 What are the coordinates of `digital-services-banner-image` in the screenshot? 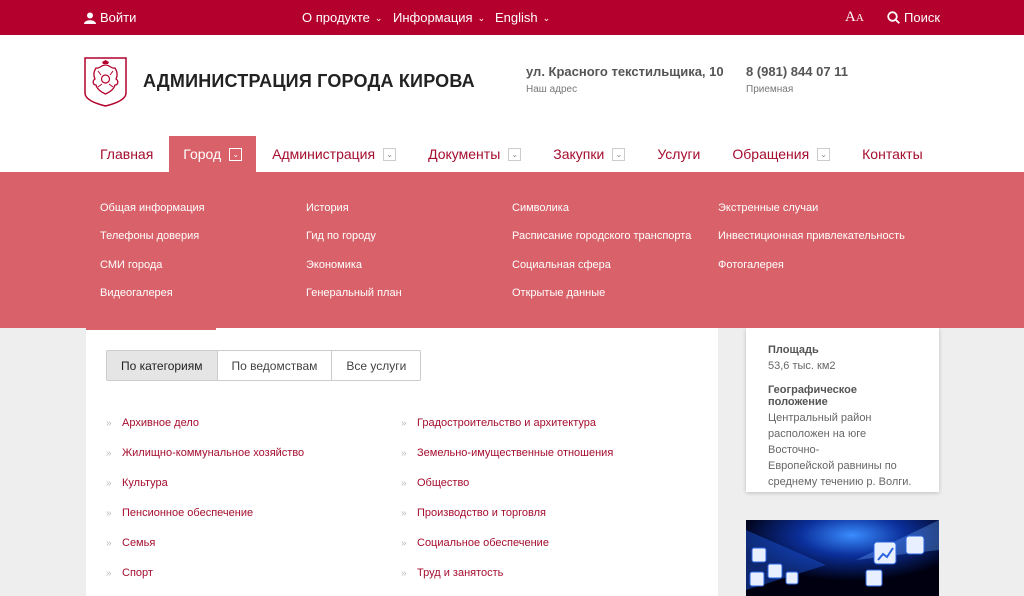 It's located at (842, 558).